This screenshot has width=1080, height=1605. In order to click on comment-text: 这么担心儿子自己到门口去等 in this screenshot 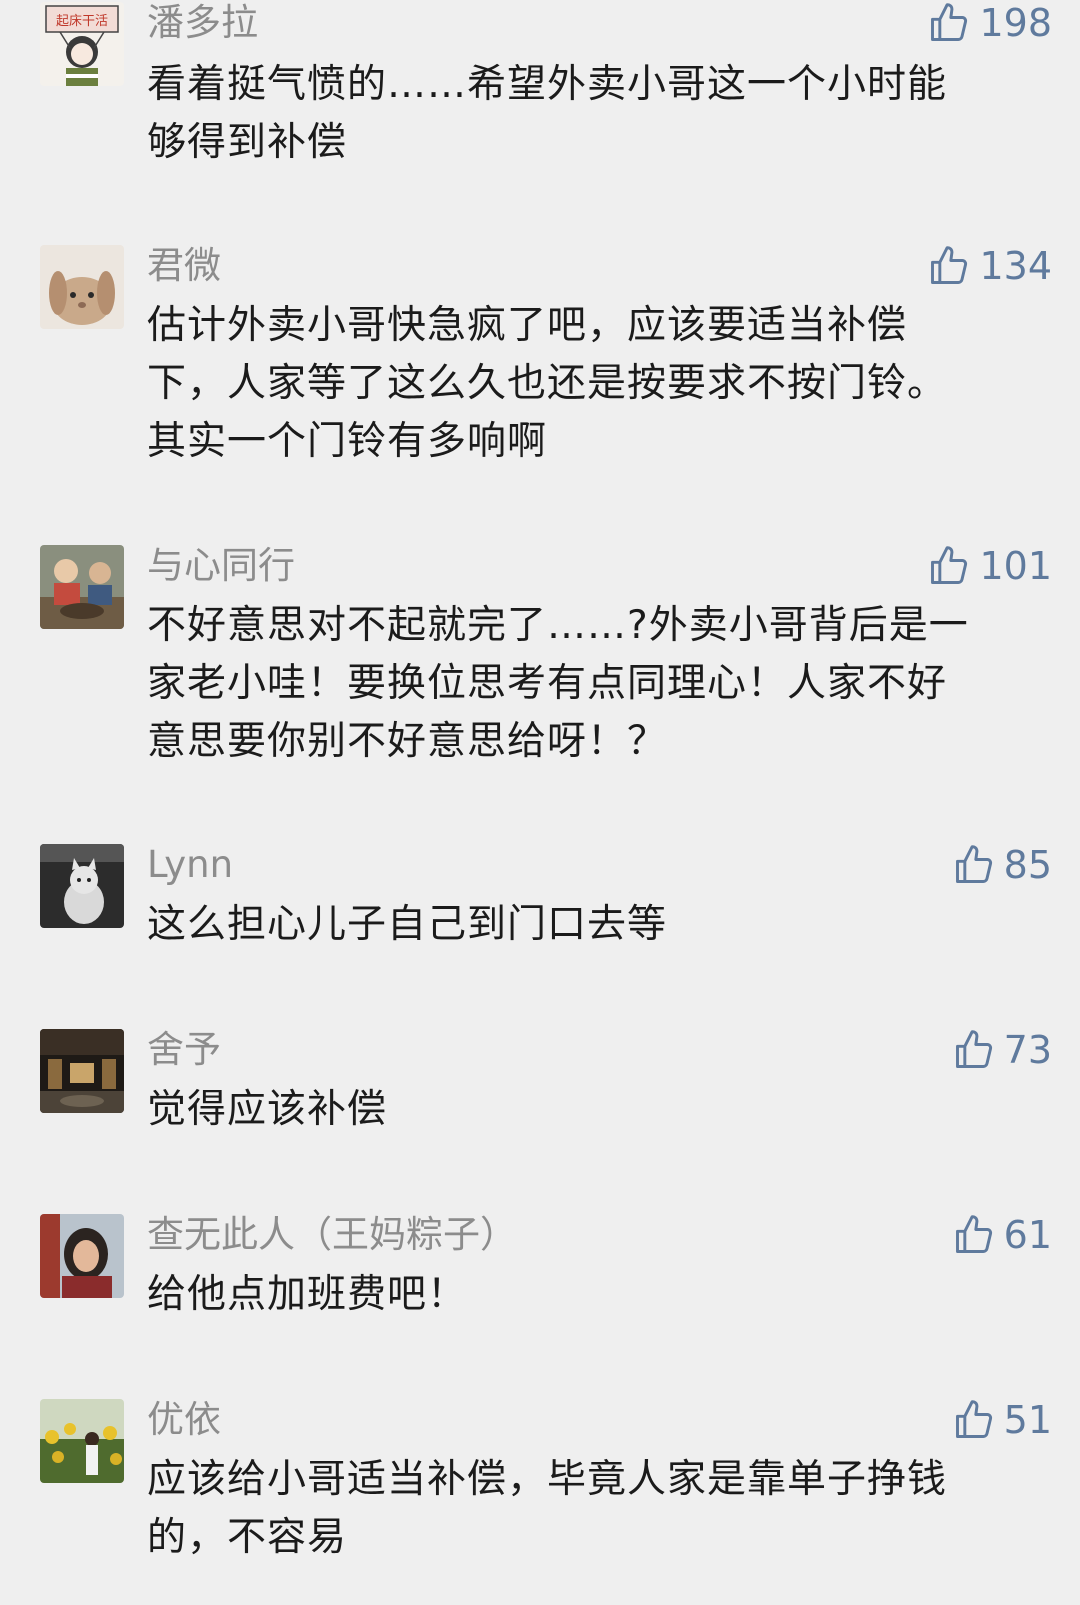, I will do `click(597, 925)`.